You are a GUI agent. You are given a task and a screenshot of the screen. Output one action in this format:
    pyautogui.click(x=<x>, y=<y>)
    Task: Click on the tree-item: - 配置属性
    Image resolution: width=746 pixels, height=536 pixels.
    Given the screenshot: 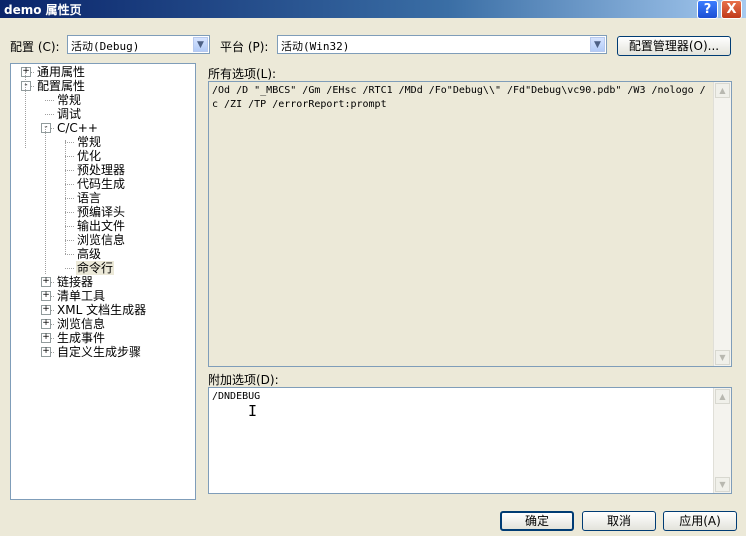 What is the action you would take?
    pyautogui.click(x=103, y=86)
    